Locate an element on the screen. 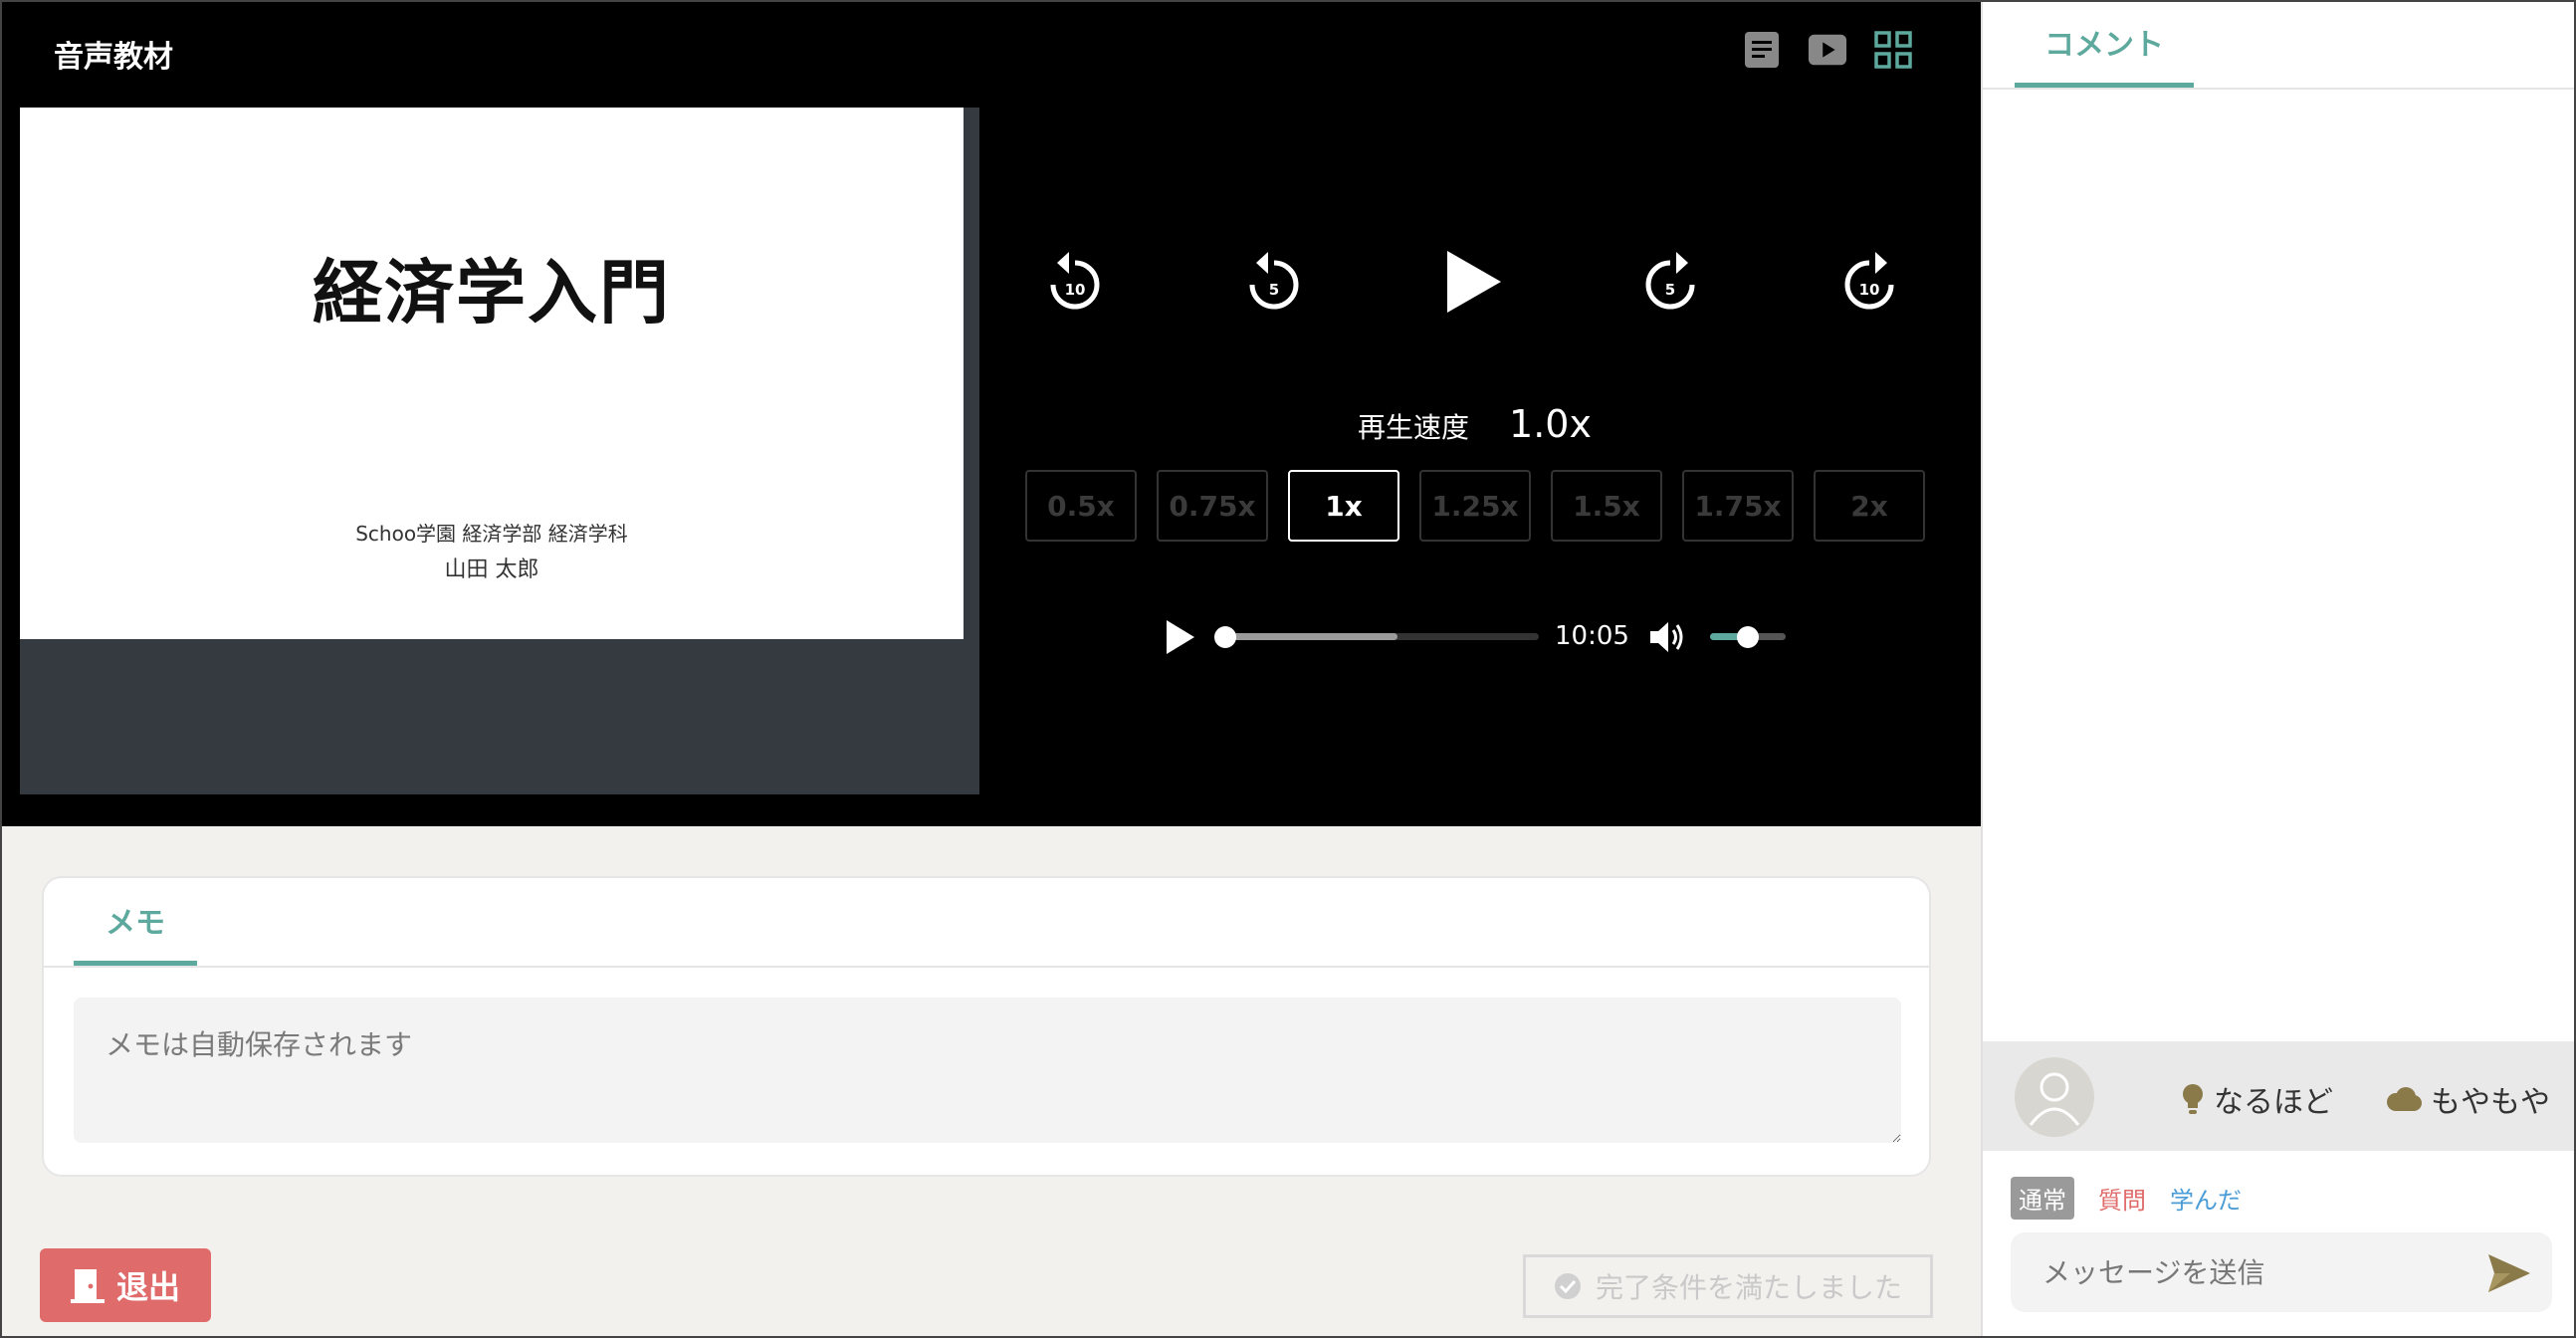  reaction-naruhodo-label: なるほど is located at coordinates (2273, 1102).